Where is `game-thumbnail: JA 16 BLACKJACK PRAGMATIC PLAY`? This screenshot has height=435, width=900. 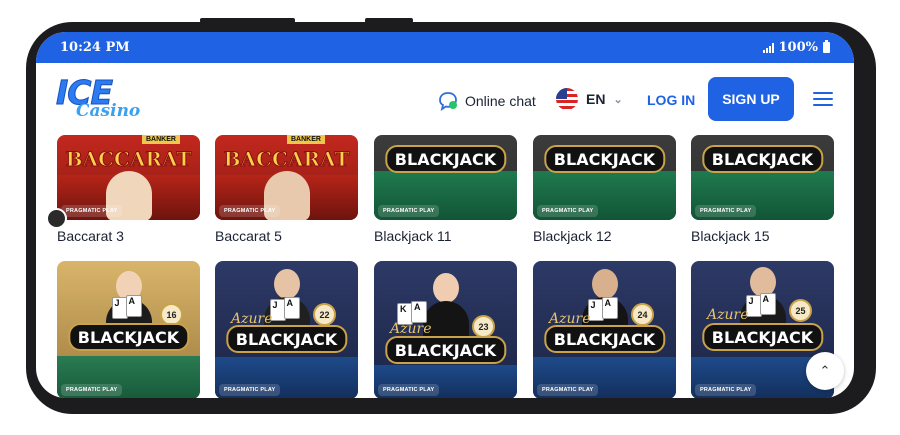 game-thumbnail: JA 16 BLACKJACK PRAGMATIC PLAY is located at coordinates (128, 329).